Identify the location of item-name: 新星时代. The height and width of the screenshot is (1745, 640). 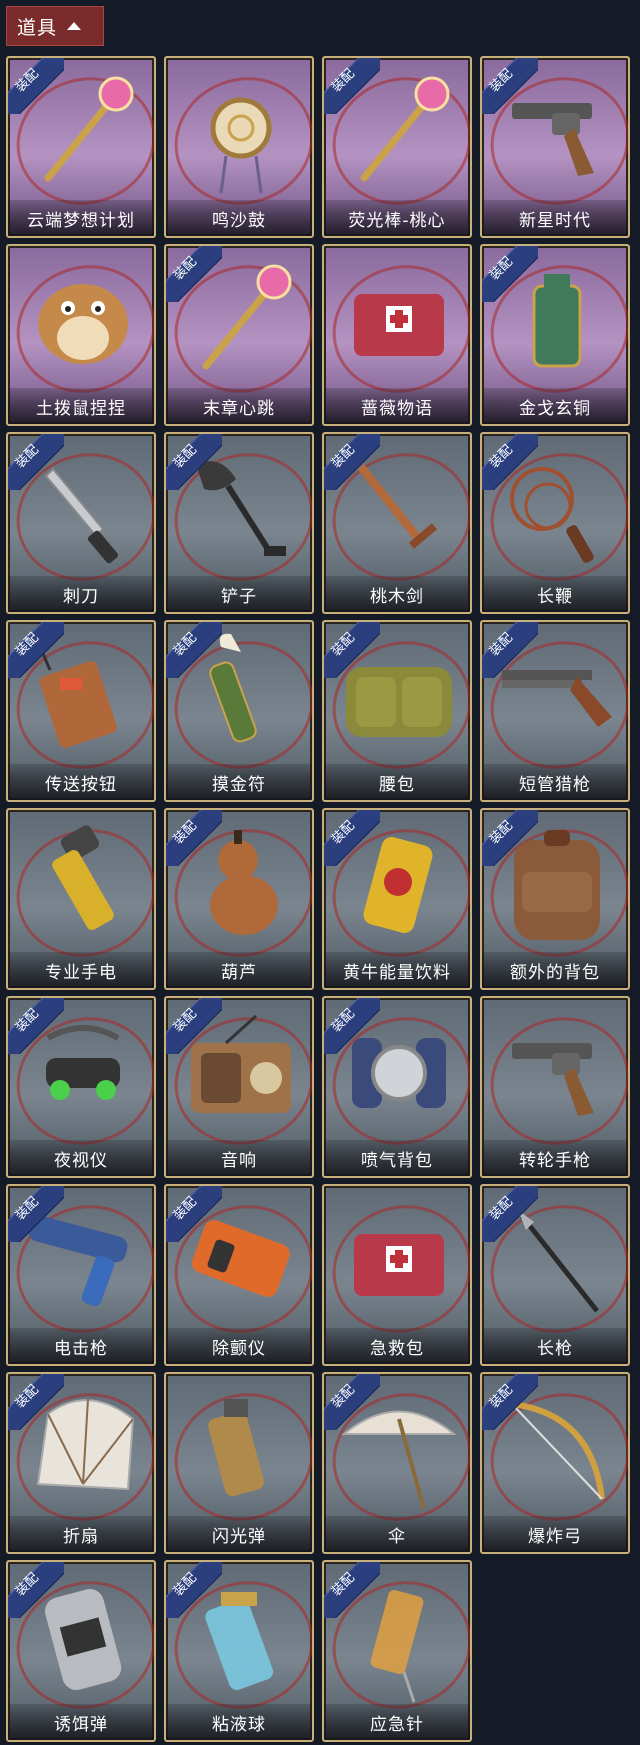
(555, 218).